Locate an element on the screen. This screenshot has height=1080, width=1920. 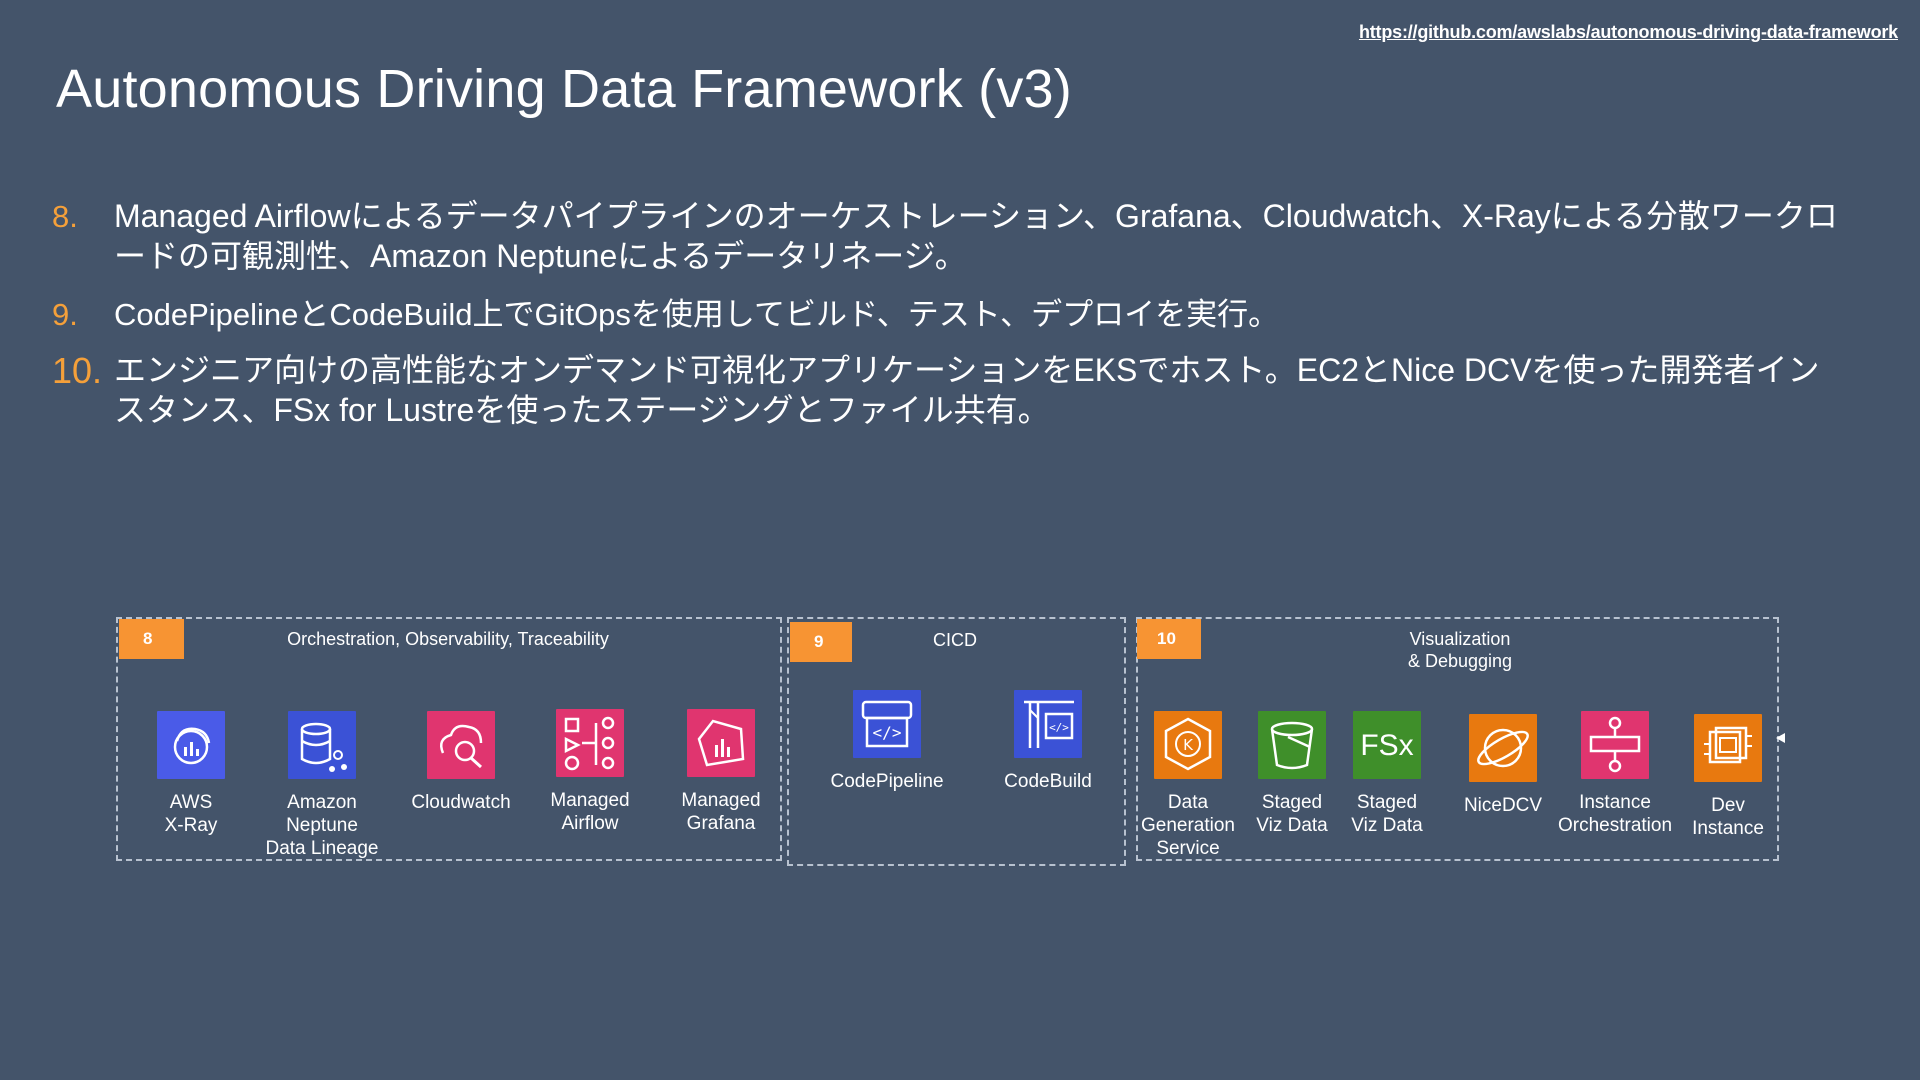
svg-text: FSx is located at coordinates (1386, 745).